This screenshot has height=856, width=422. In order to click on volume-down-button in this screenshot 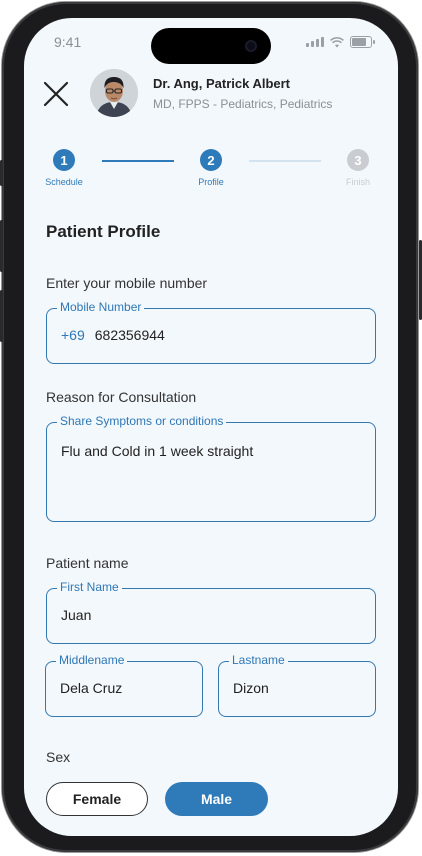, I will do `click(1, 316)`.